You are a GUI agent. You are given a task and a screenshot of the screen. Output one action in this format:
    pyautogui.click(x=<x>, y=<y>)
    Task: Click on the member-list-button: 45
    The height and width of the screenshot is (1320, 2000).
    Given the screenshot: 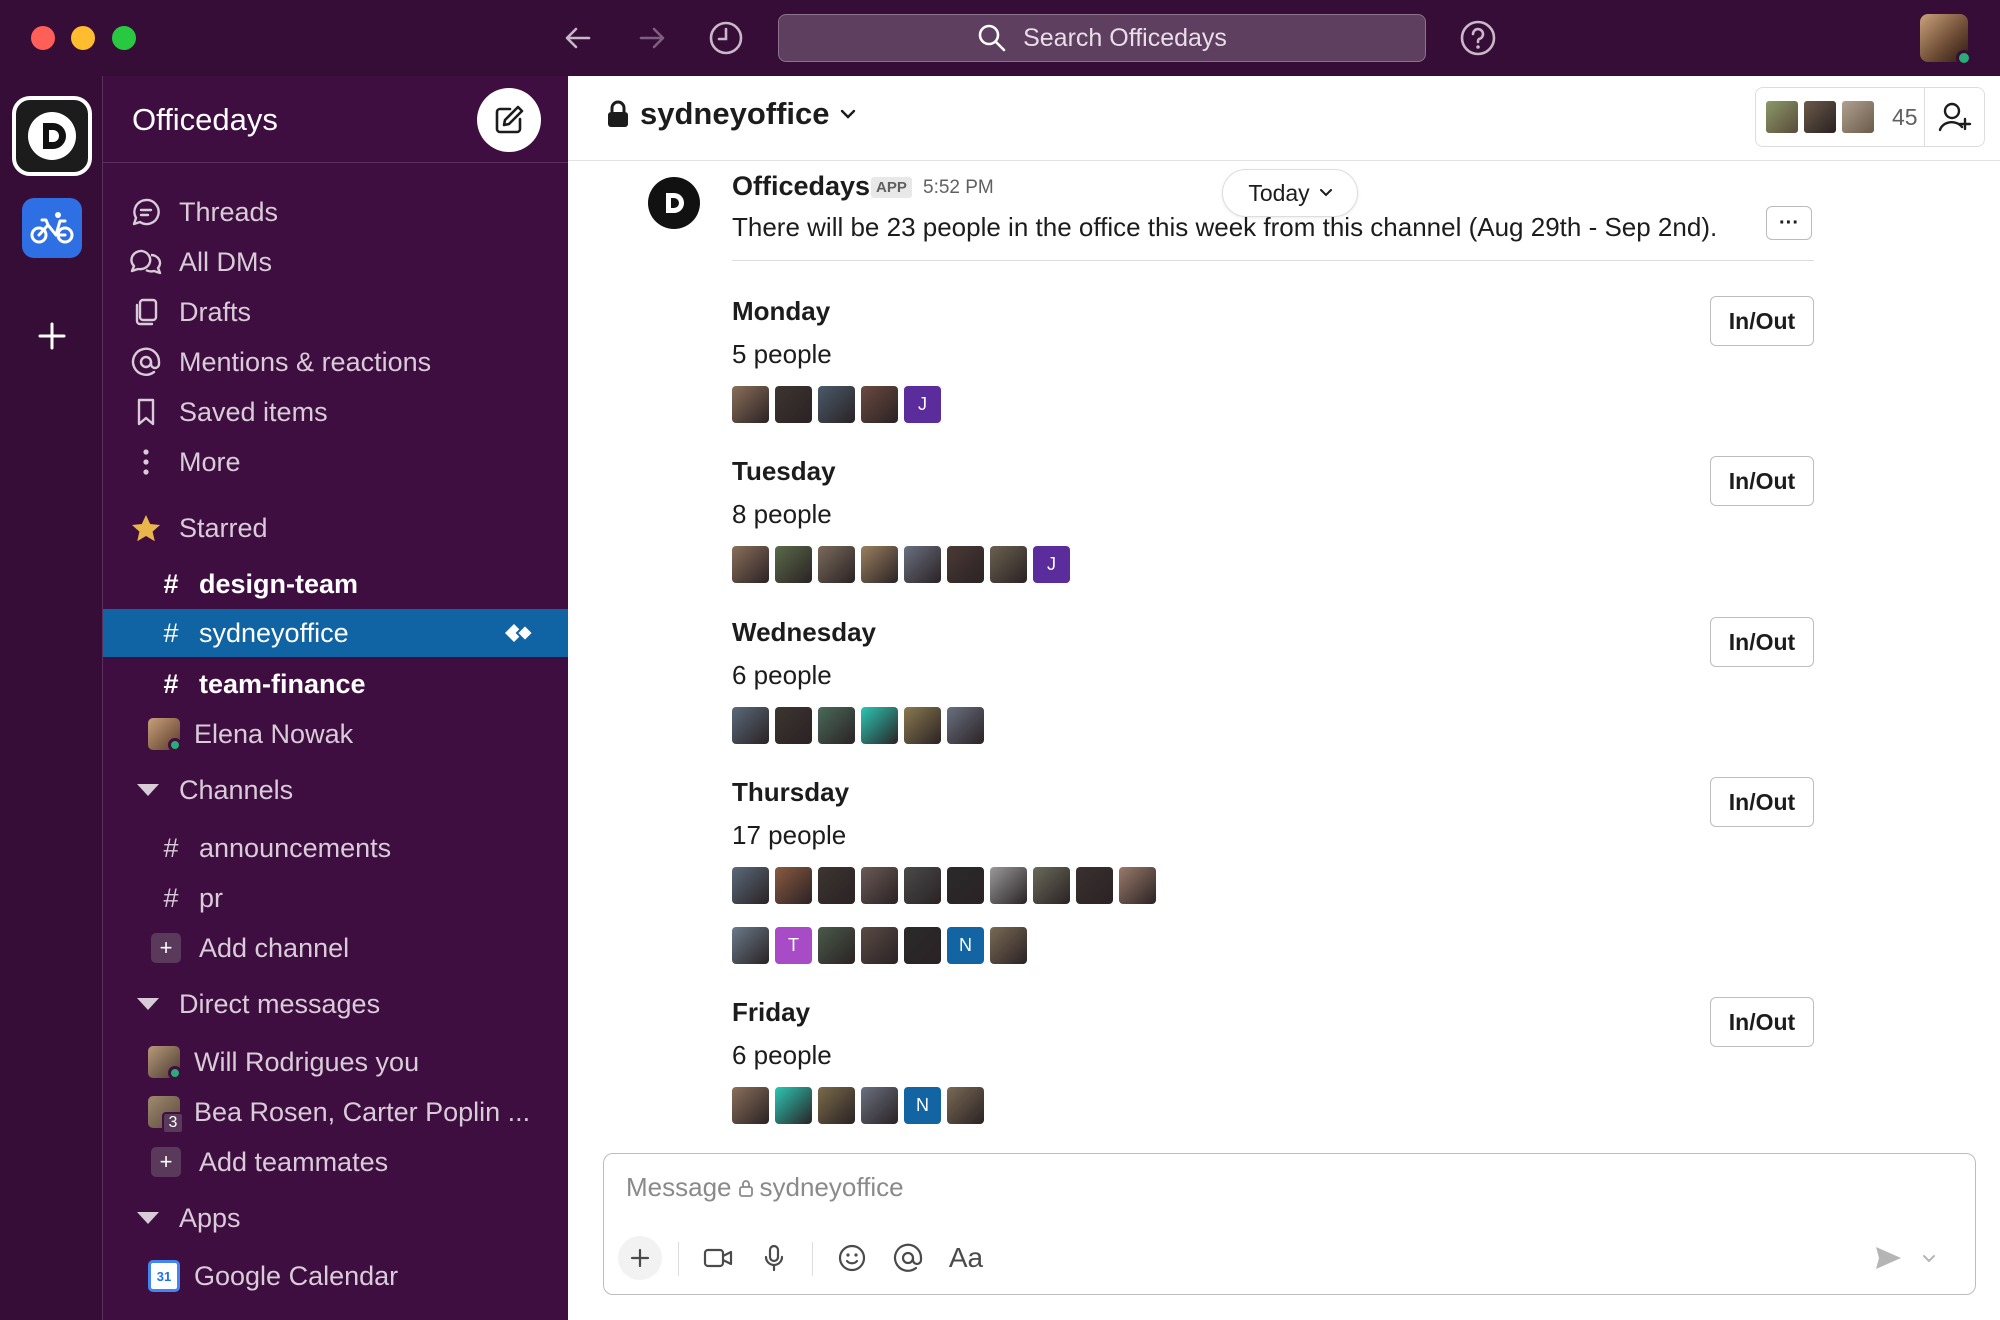 What is the action you would take?
    pyautogui.click(x=1840, y=117)
    